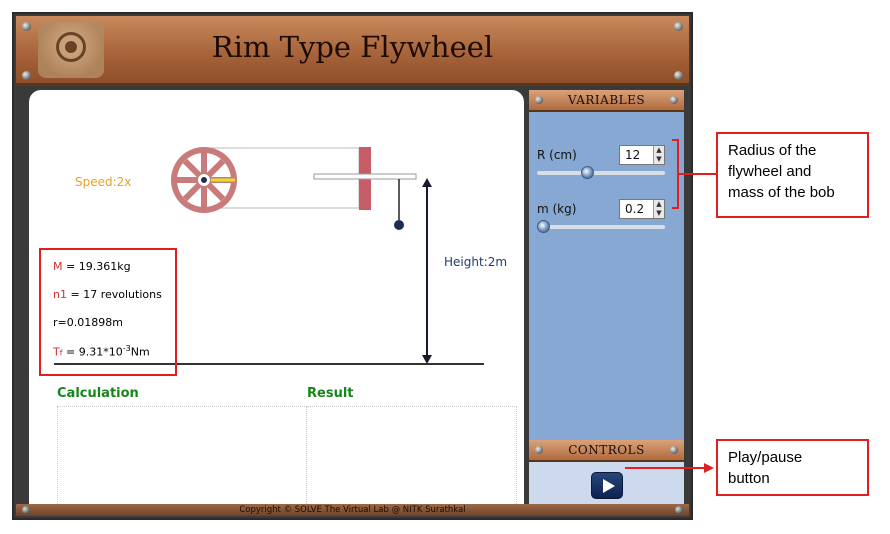  What do you see at coordinates (772, 150) in the screenshot?
I see `annotation-line: Radius of the` at bounding box center [772, 150].